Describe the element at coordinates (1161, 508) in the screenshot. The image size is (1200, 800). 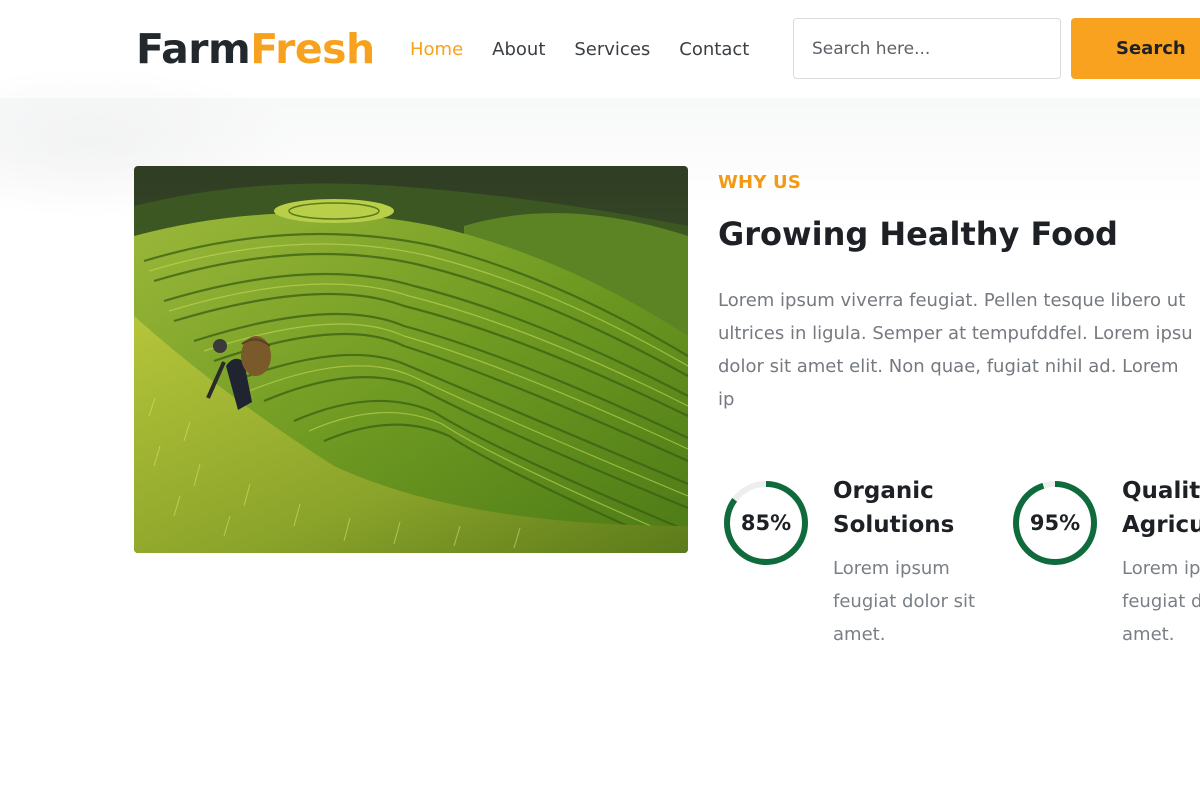
I see `stat-title: Quality Agricul` at that location.